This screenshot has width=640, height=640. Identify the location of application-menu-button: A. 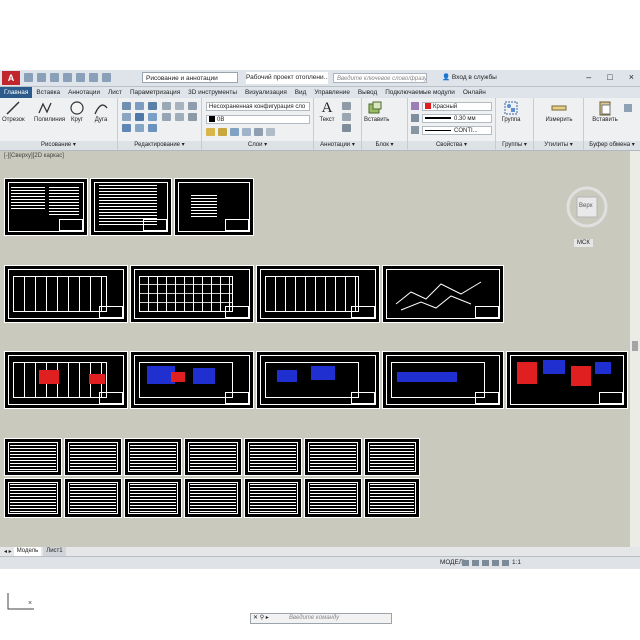
(11, 78).